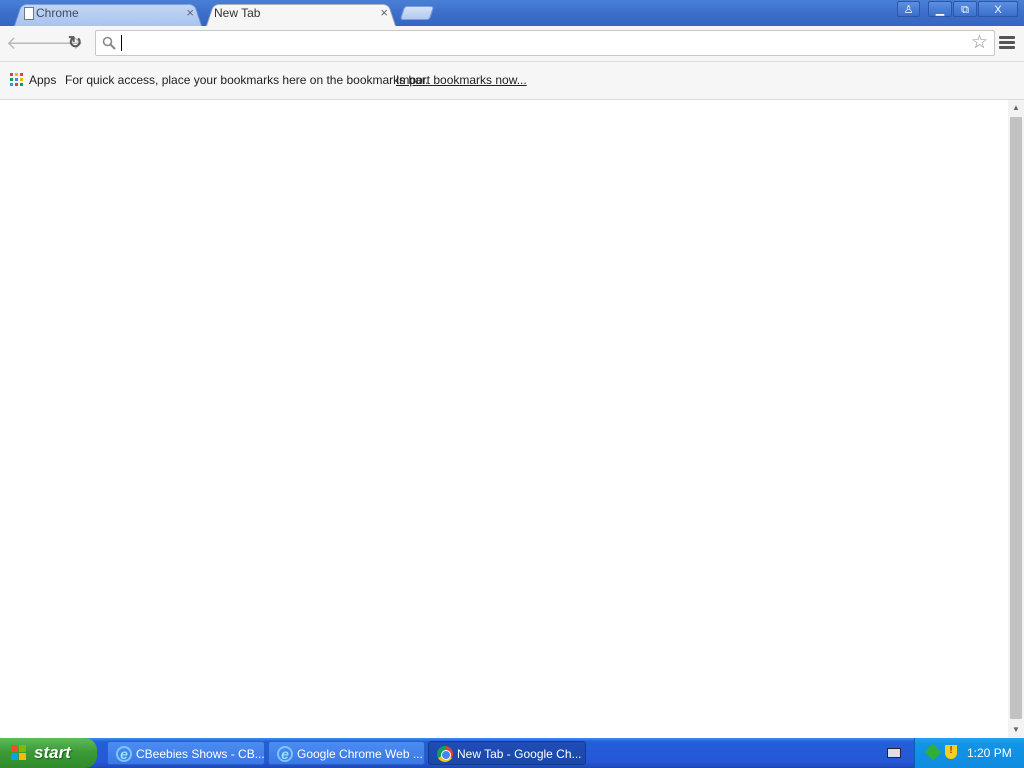 The image size is (1024, 768). I want to click on minimize-button: ▁, so click(940, 9).